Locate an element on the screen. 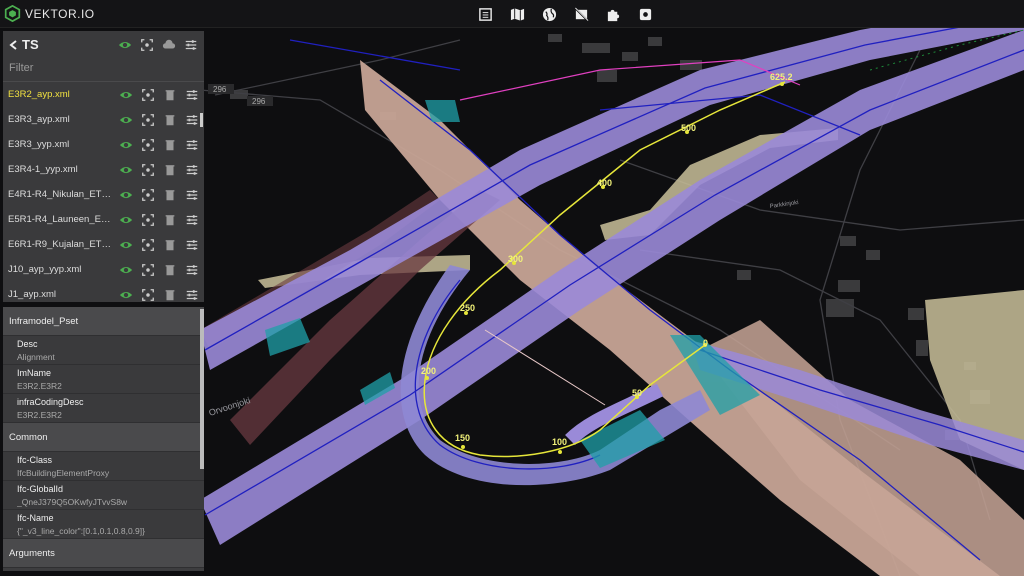  chevron-left-icon is located at coordinates (13, 44).